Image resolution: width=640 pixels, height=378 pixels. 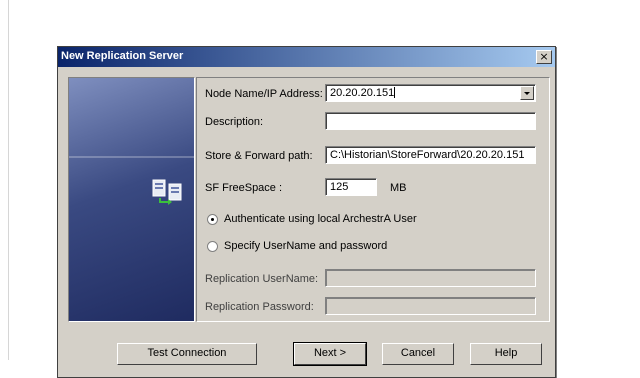 I want to click on node-name-combobox: 20.20.20.151, so click(x=430, y=93).